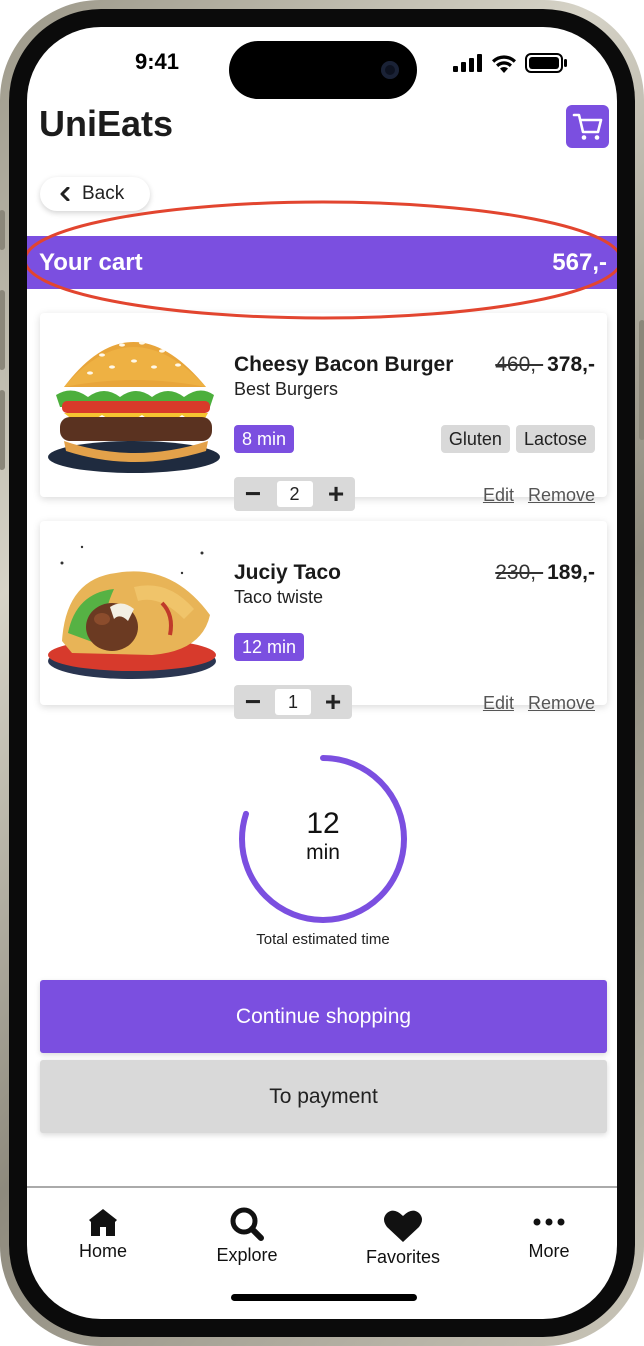 The height and width of the screenshot is (1346, 644). I want to click on quantity-value: 2, so click(294, 494).